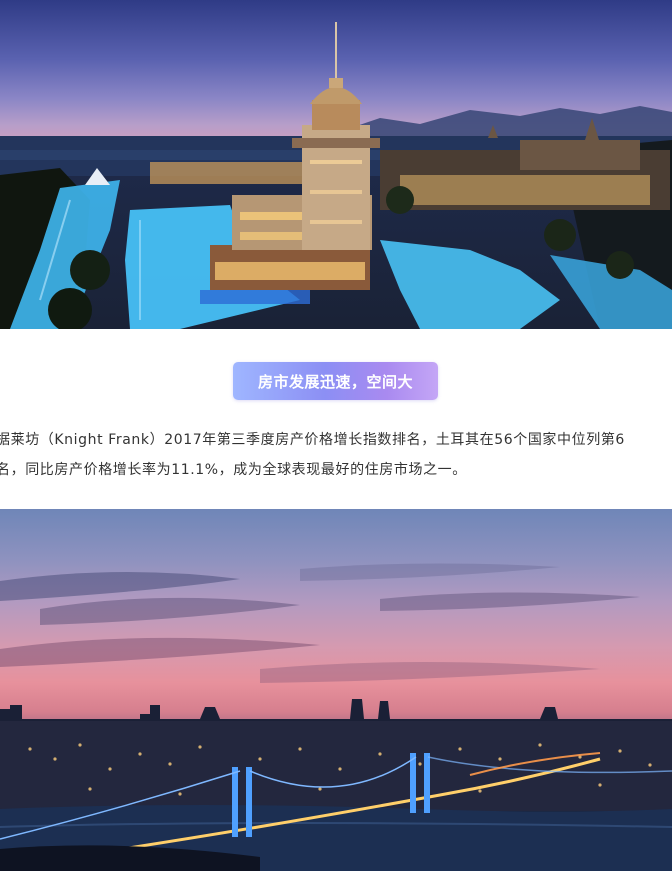 The height and width of the screenshot is (871, 672). I want to click on section-heading: 房市发展迅速，空间大, so click(335, 381).